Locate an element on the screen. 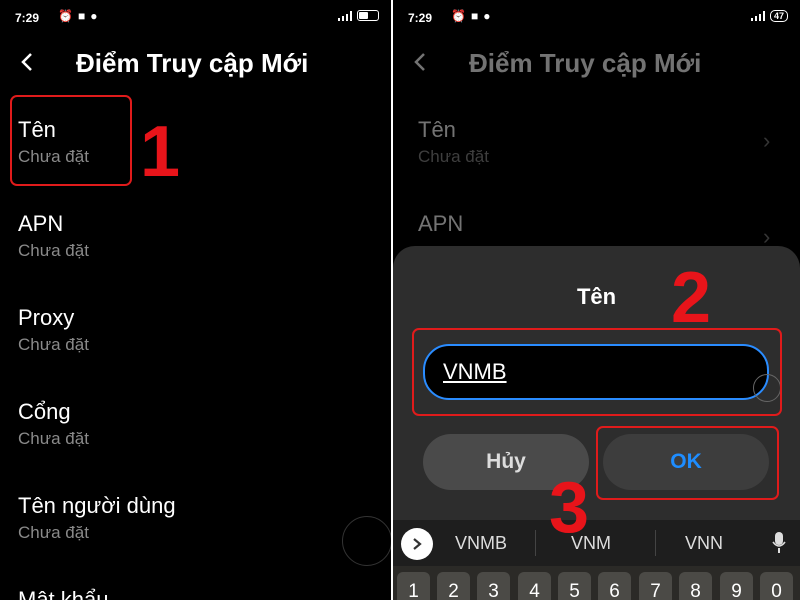 The height and width of the screenshot is (600, 800). dialog-title: Tên is located at coordinates (596, 296).